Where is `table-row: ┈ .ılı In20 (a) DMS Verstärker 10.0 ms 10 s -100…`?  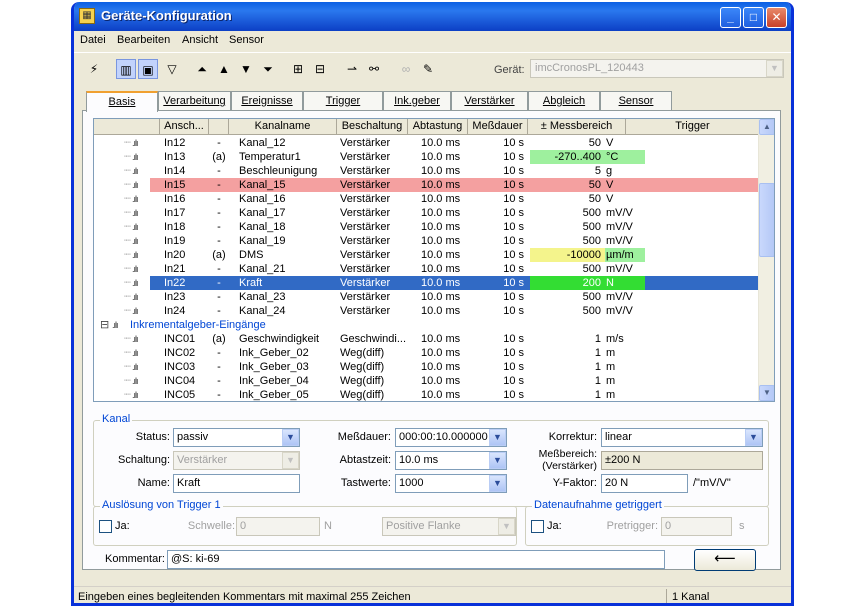
table-row: ┈ .ılı In20 (a) DMS Verstärker 10.0 ms 10 s -100… is located at coordinates (427, 255).